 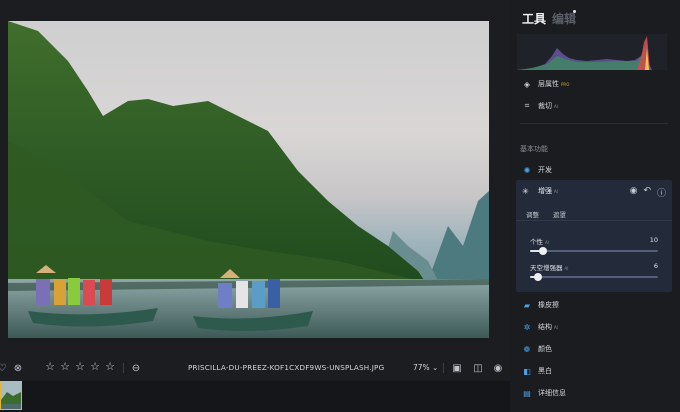 I want to click on crop-label: 裁切, so click(x=545, y=106).